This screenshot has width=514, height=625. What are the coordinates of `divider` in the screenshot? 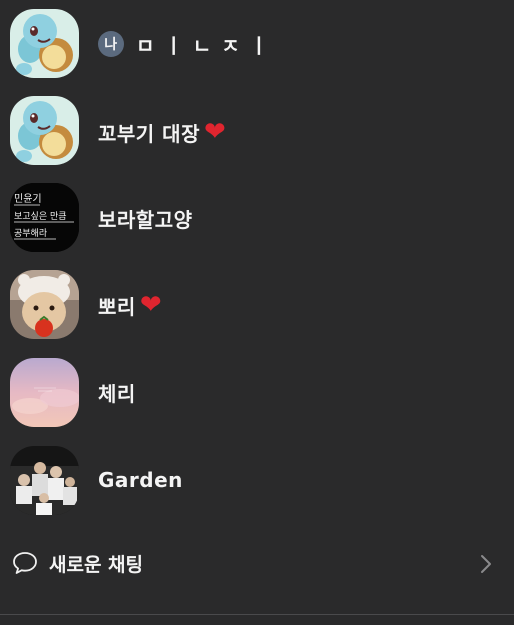 It's located at (257, 614).